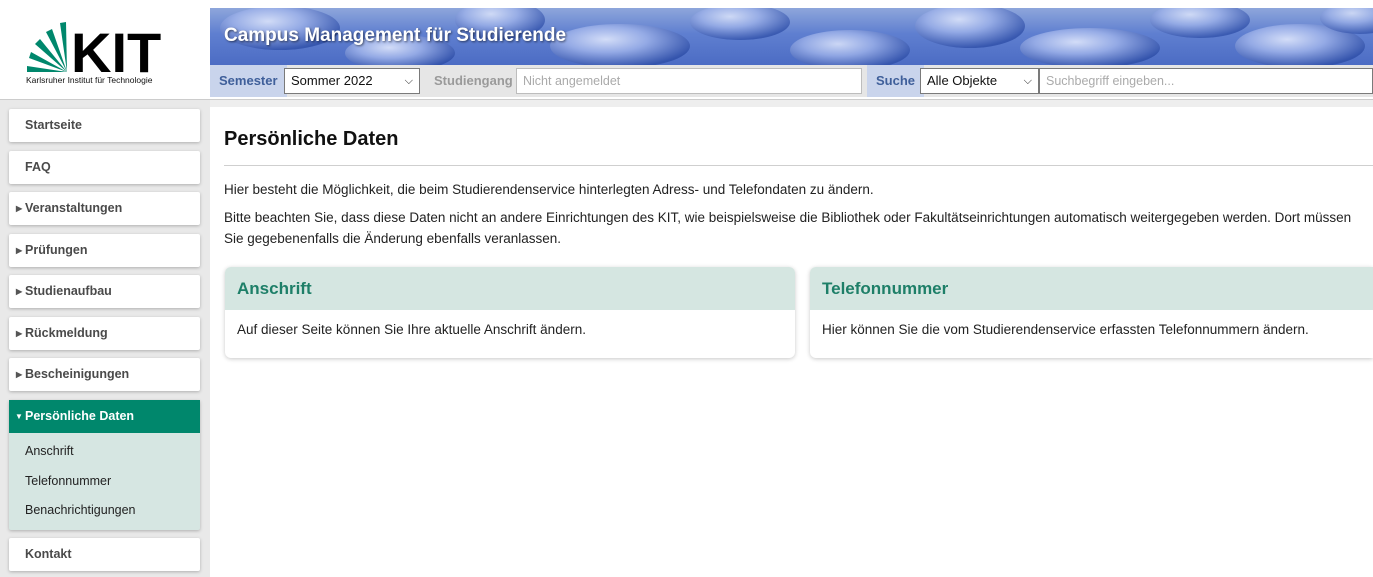 The image size is (1373, 577). What do you see at coordinates (66, 333) in the screenshot?
I see `sidebar-item-label: Rückmeldung` at bounding box center [66, 333].